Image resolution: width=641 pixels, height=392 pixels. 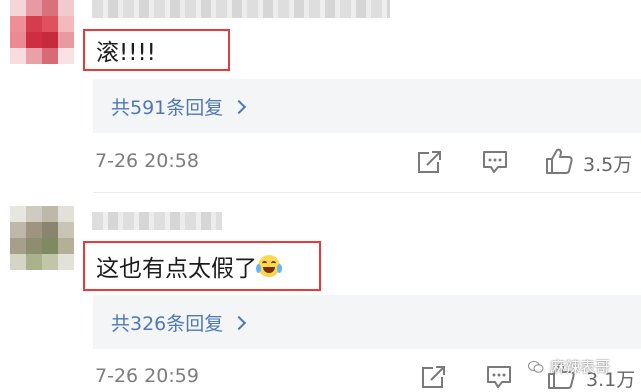 What do you see at coordinates (559, 161) in the screenshot?
I see `thumbs-up-icon` at bounding box center [559, 161].